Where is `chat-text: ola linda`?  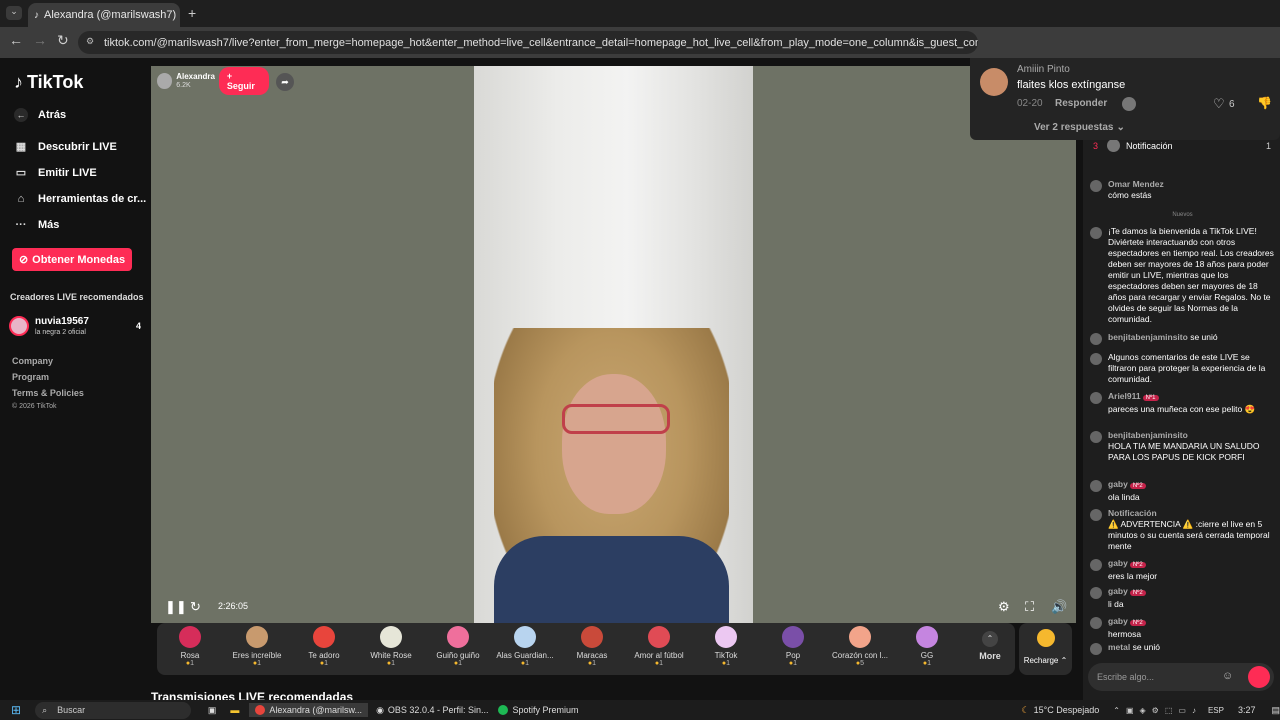 chat-text: ola linda is located at coordinates (1124, 497).